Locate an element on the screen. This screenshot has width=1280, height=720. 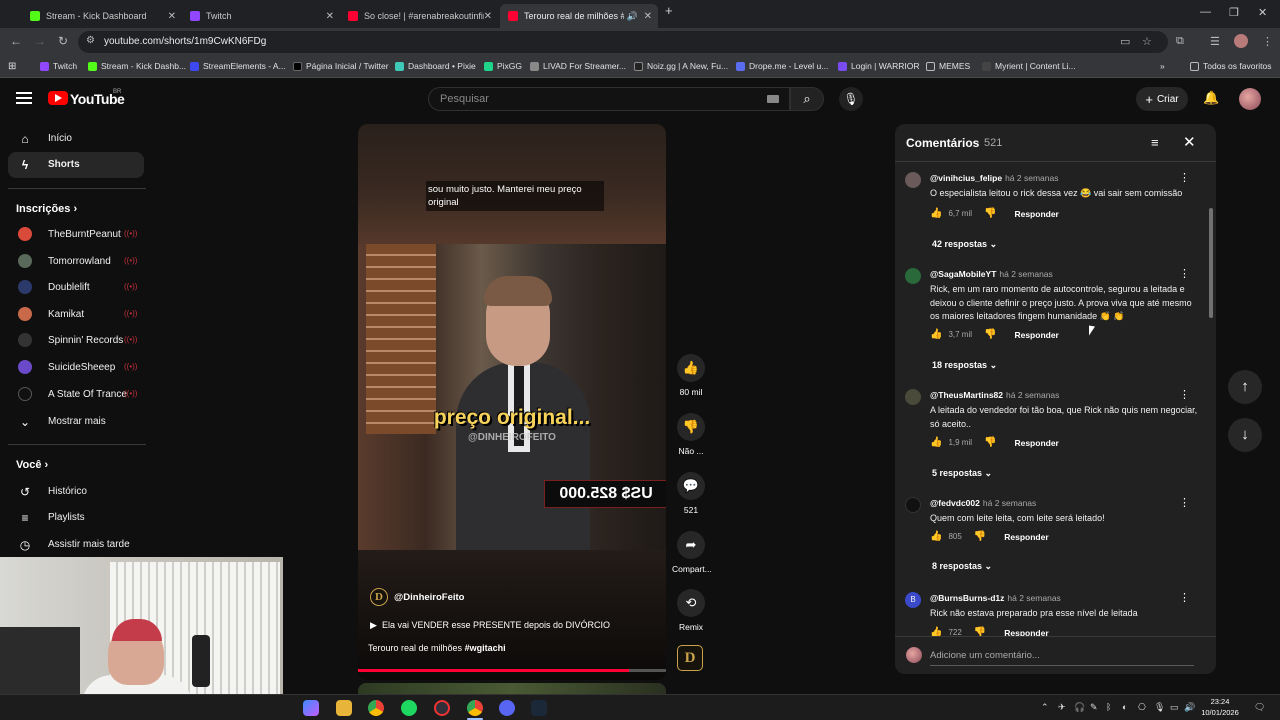
comments-button: 💬 521 is located at coordinates (691, 493).